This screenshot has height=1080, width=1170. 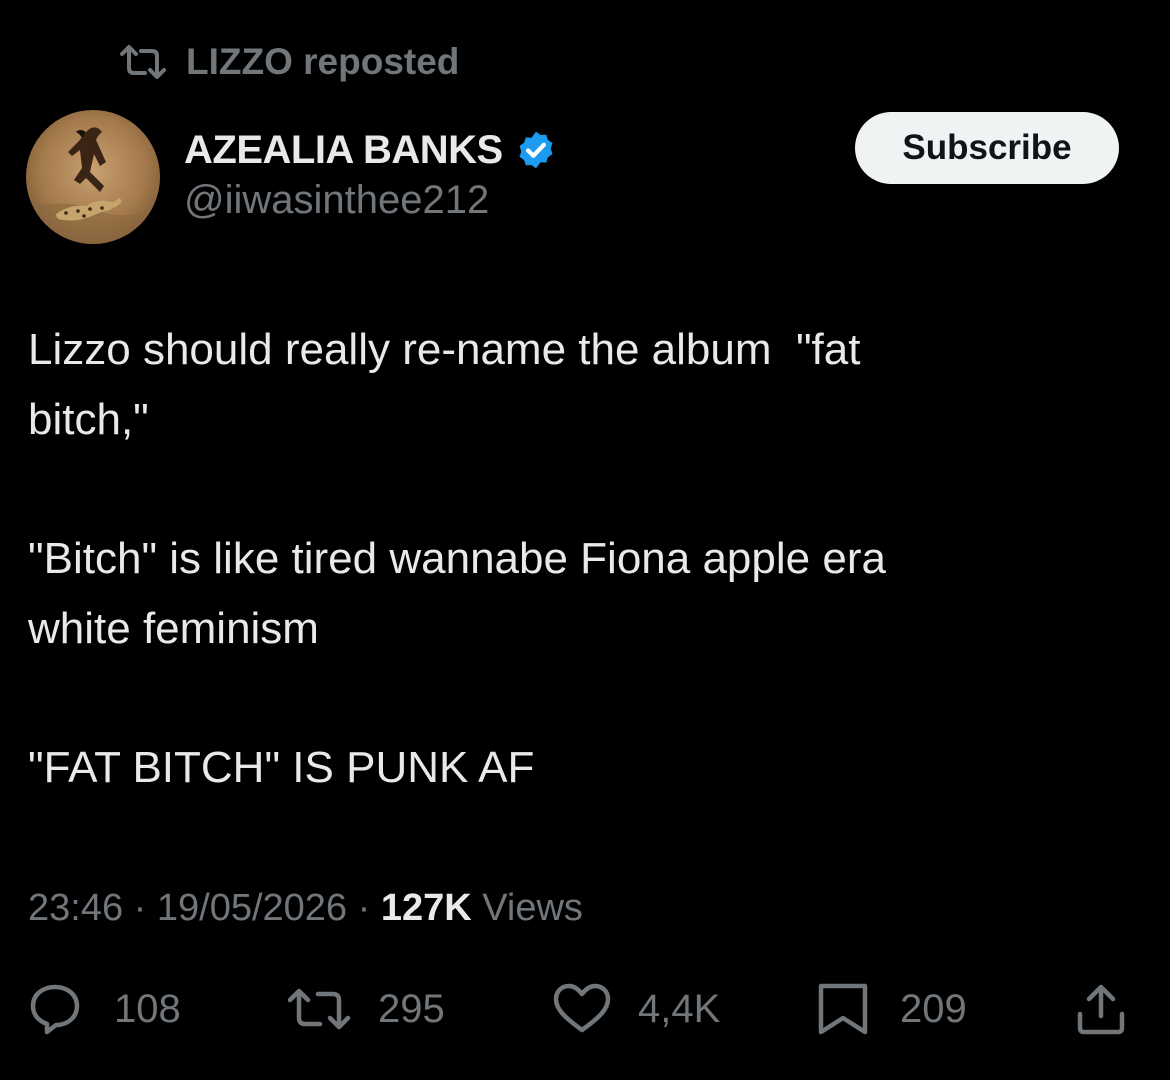 I want to click on tweet-date: 19/05/2026, so click(x=252, y=908).